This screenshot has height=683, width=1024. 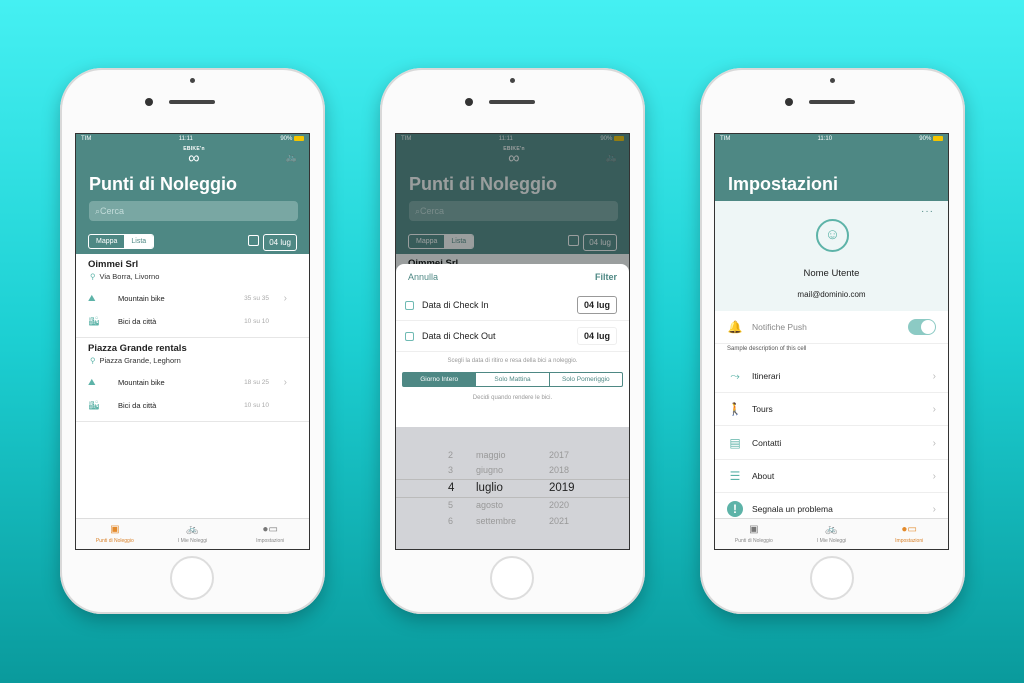 I want to click on clock: 11:11, so click(x=185, y=139).